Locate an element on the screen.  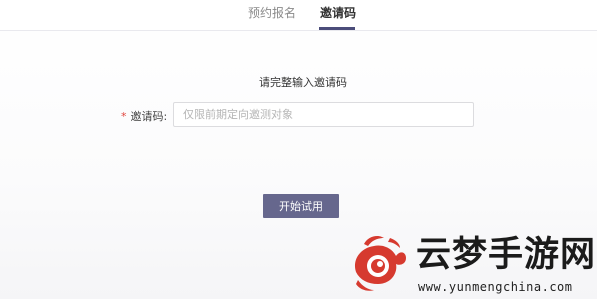
tab-invite-code: 邀请码 is located at coordinates (338, 13).